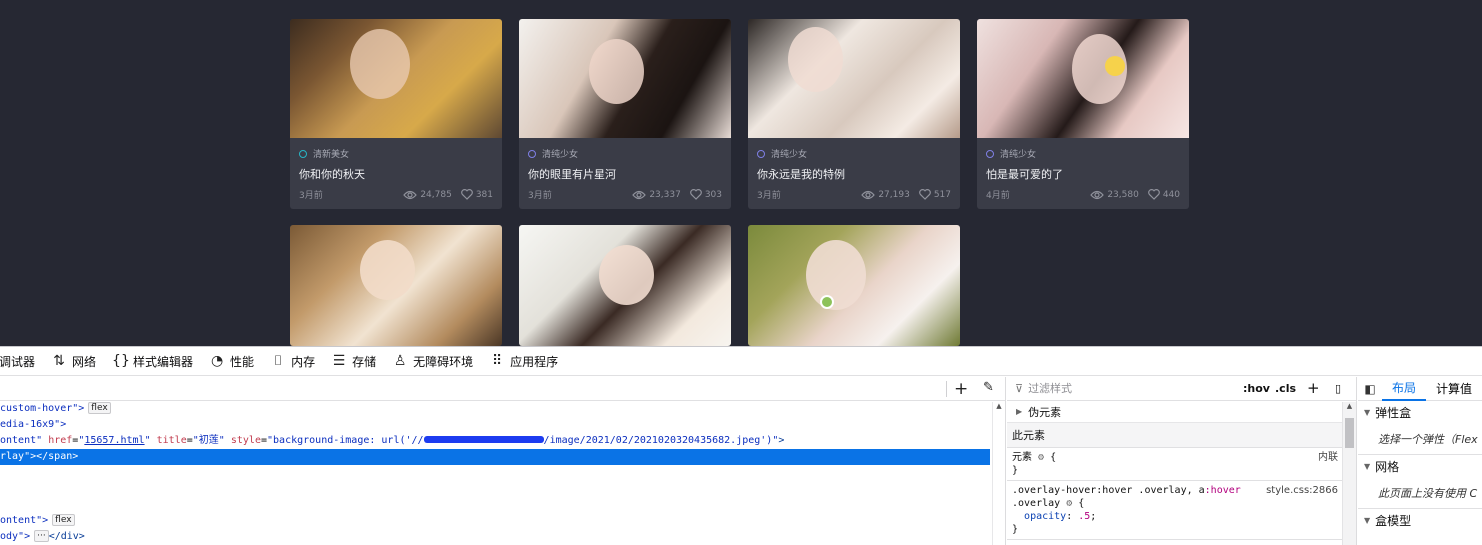 The height and width of the screenshot is (545, 1482). I want to click on post-card: 清纯少女 你永远是我的特例 3月前 27,193 517, so click(854, 114).